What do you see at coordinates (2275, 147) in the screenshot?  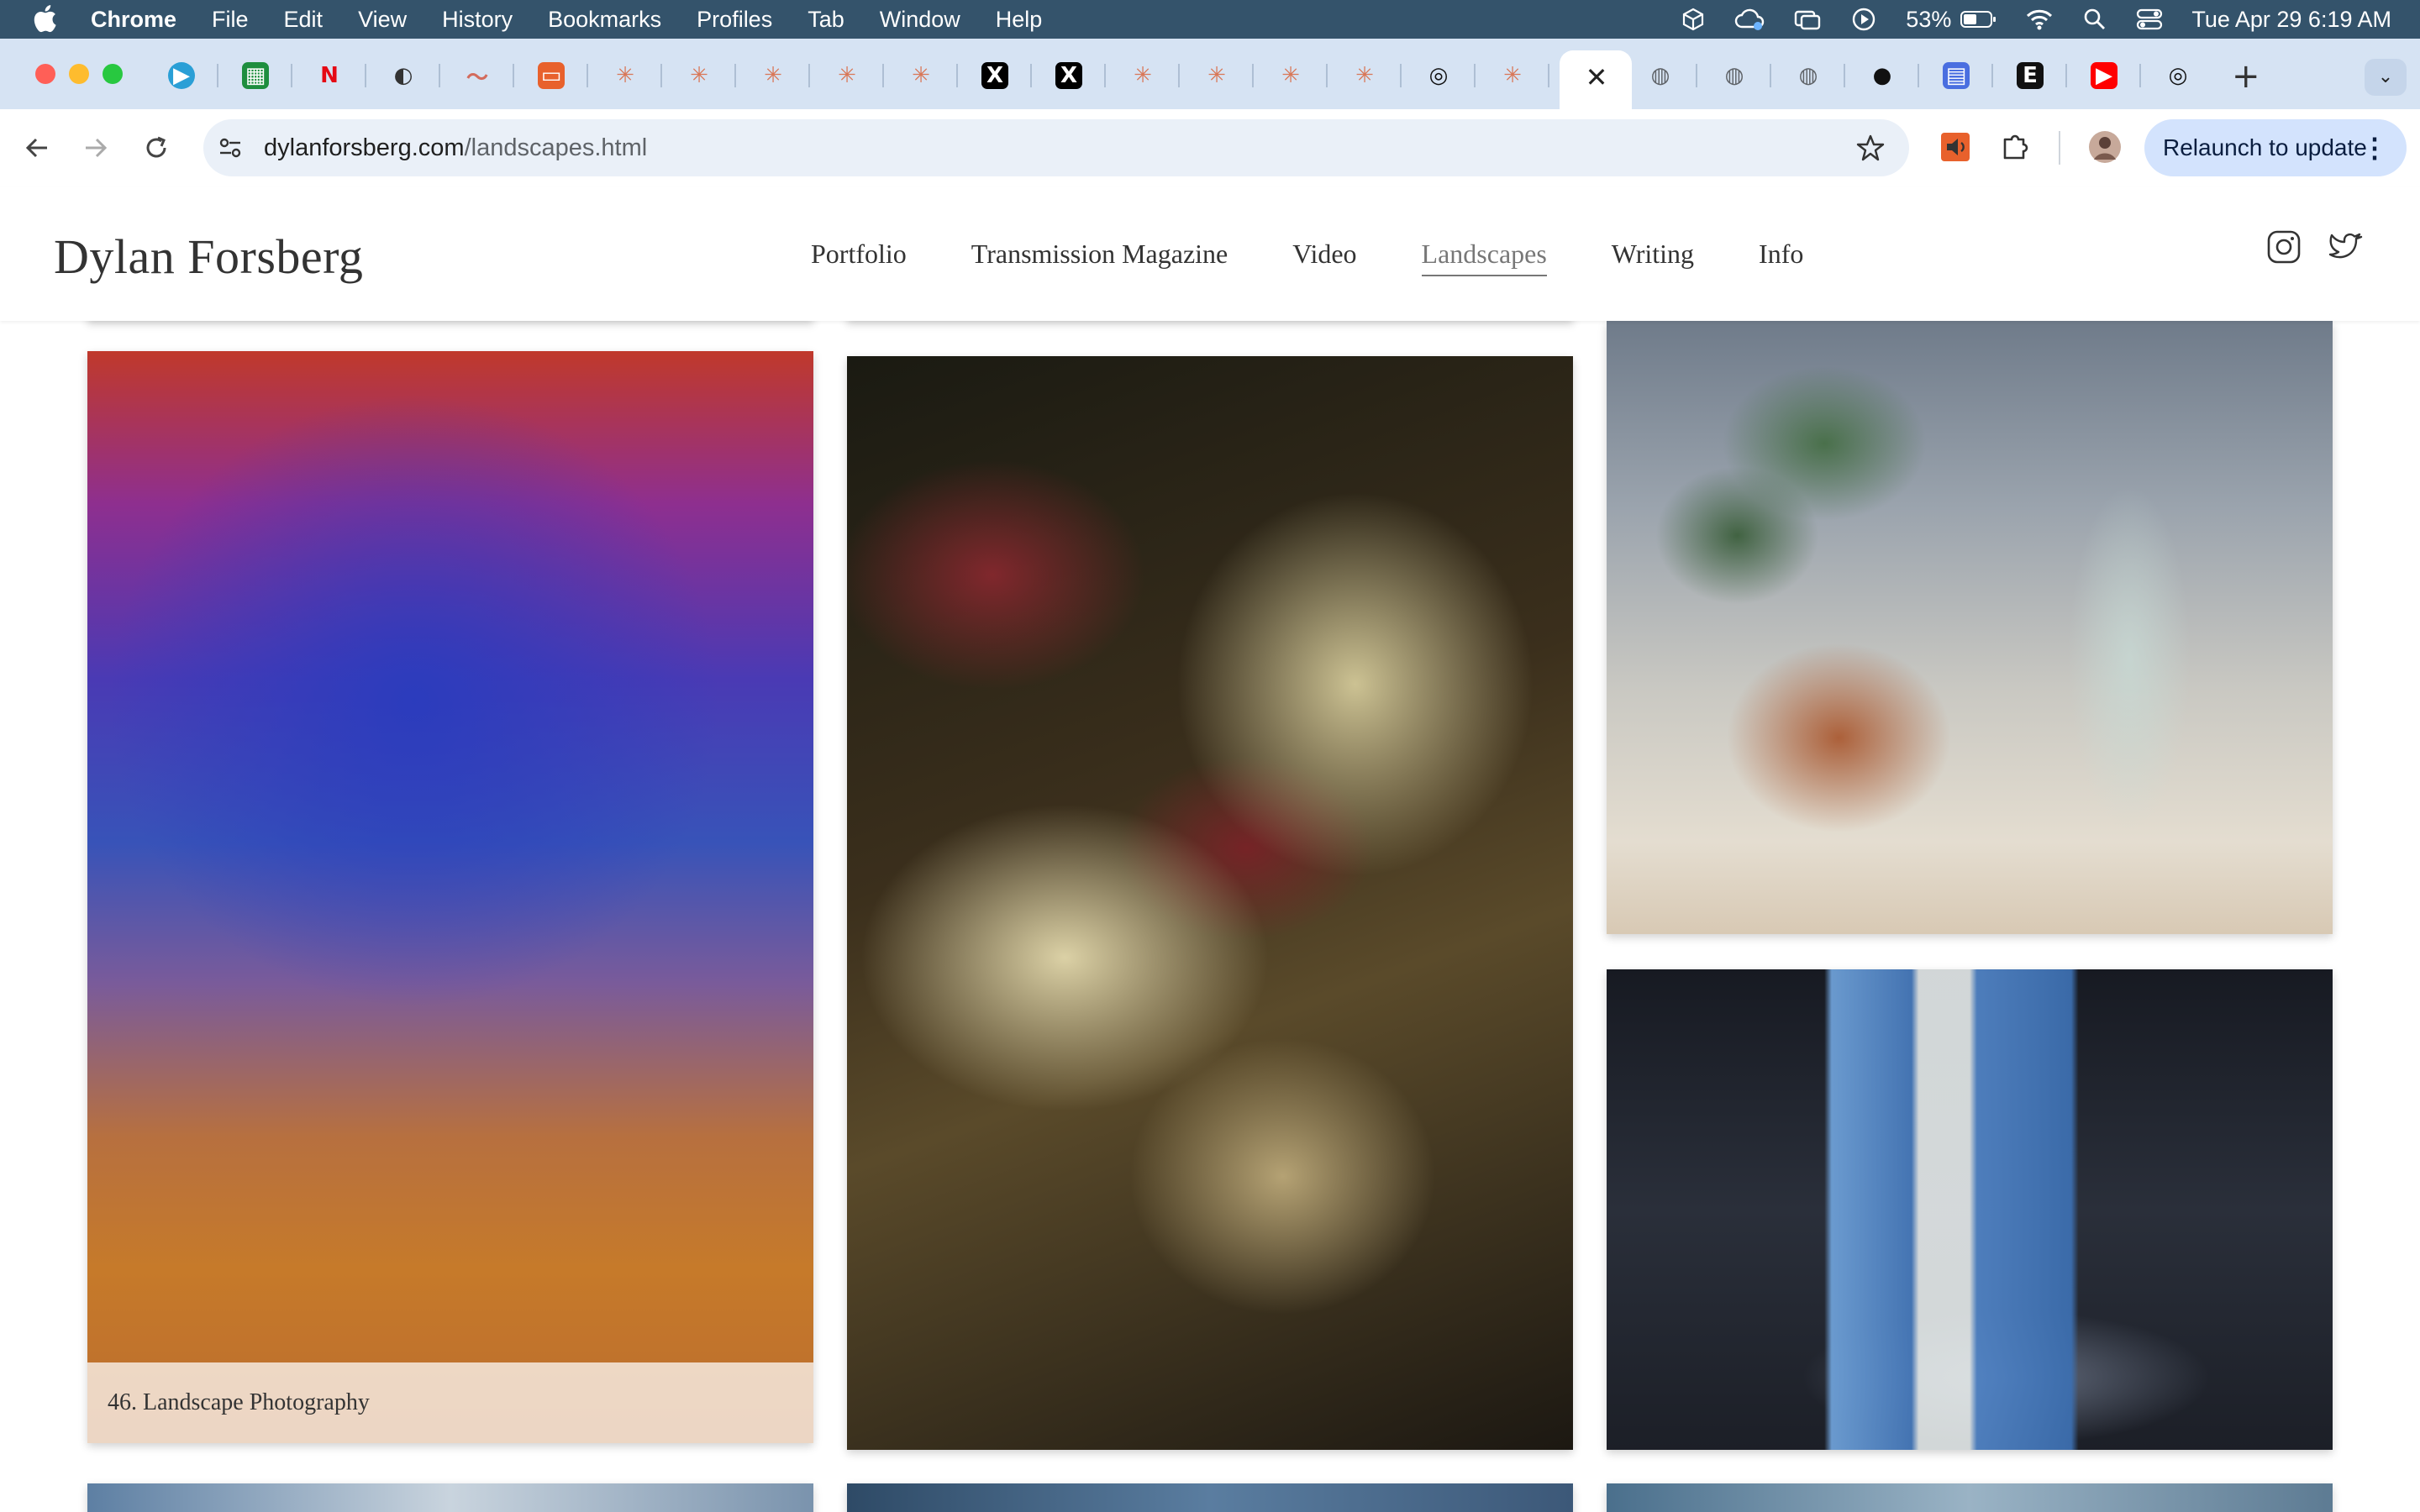 I see `relaunch-to-update-button: Relaunch to update ⋮` at bounding box center [2275, 147].